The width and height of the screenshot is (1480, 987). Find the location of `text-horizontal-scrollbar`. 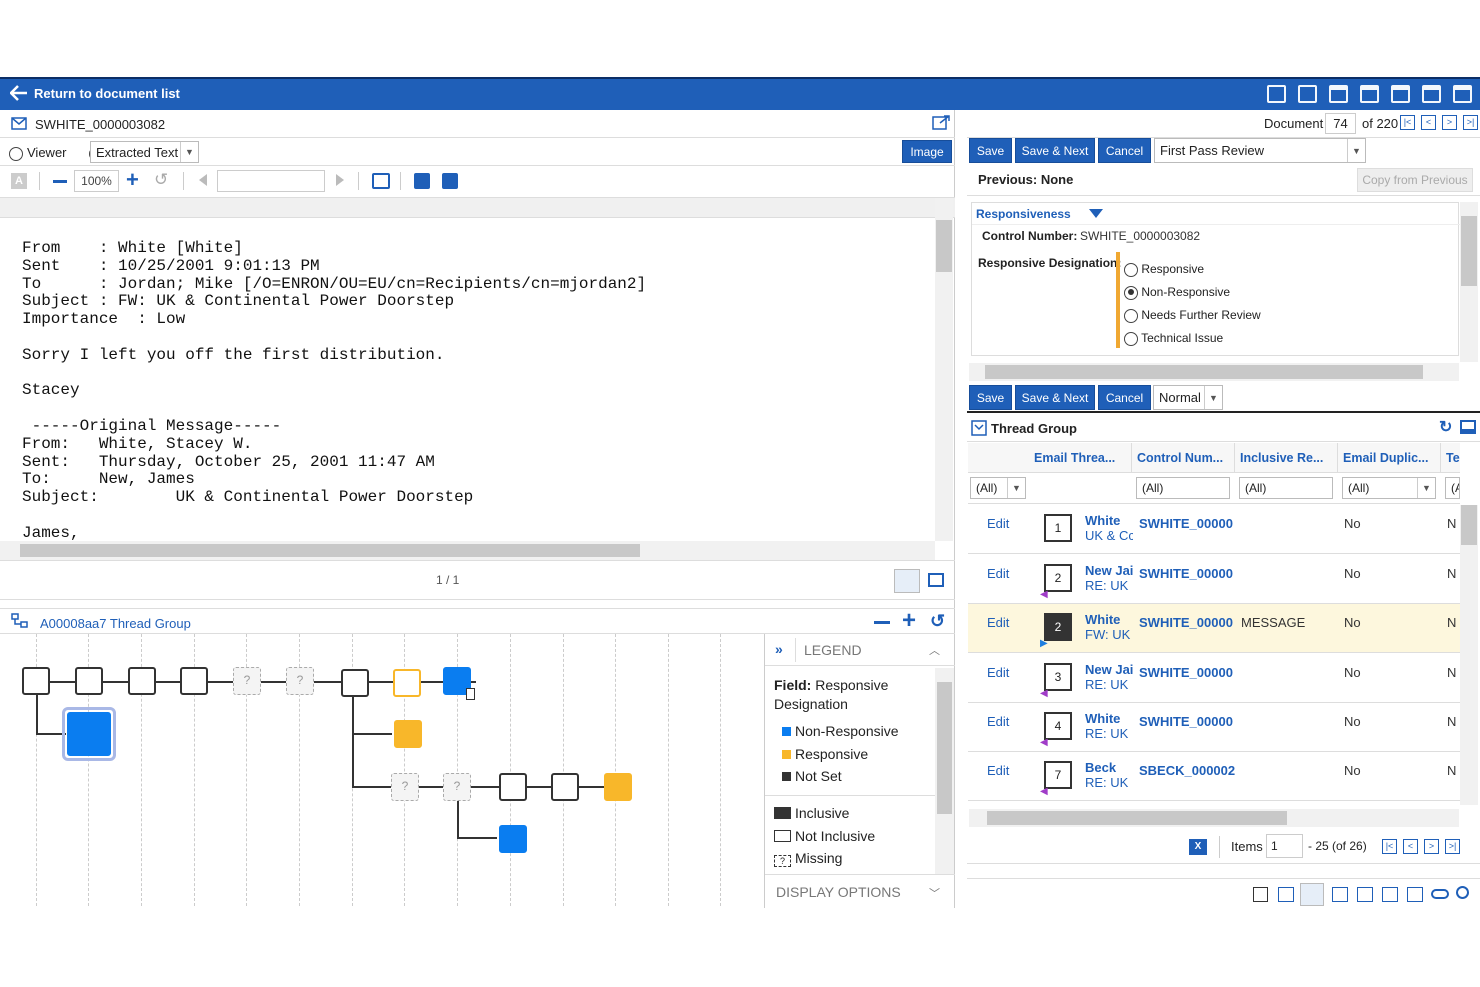

text-horizontal-scrollbar is located at coordinates (467, 550).